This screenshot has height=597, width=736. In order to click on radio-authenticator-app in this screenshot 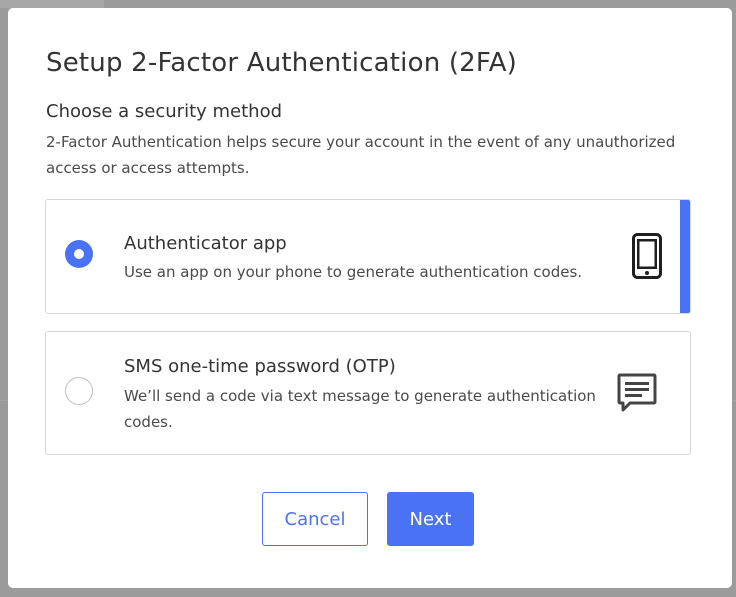, I will do `click(79, 254)`.